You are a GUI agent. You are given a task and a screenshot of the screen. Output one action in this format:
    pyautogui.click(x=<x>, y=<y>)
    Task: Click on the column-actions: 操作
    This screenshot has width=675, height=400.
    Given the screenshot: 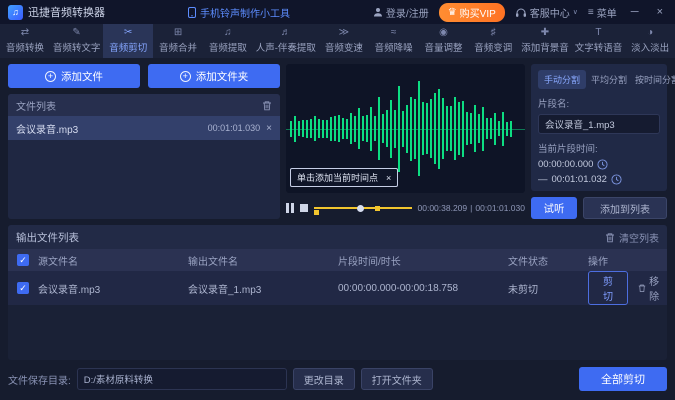 What is the action you would take?
    pyautogui.click(x=598, y=262)
    